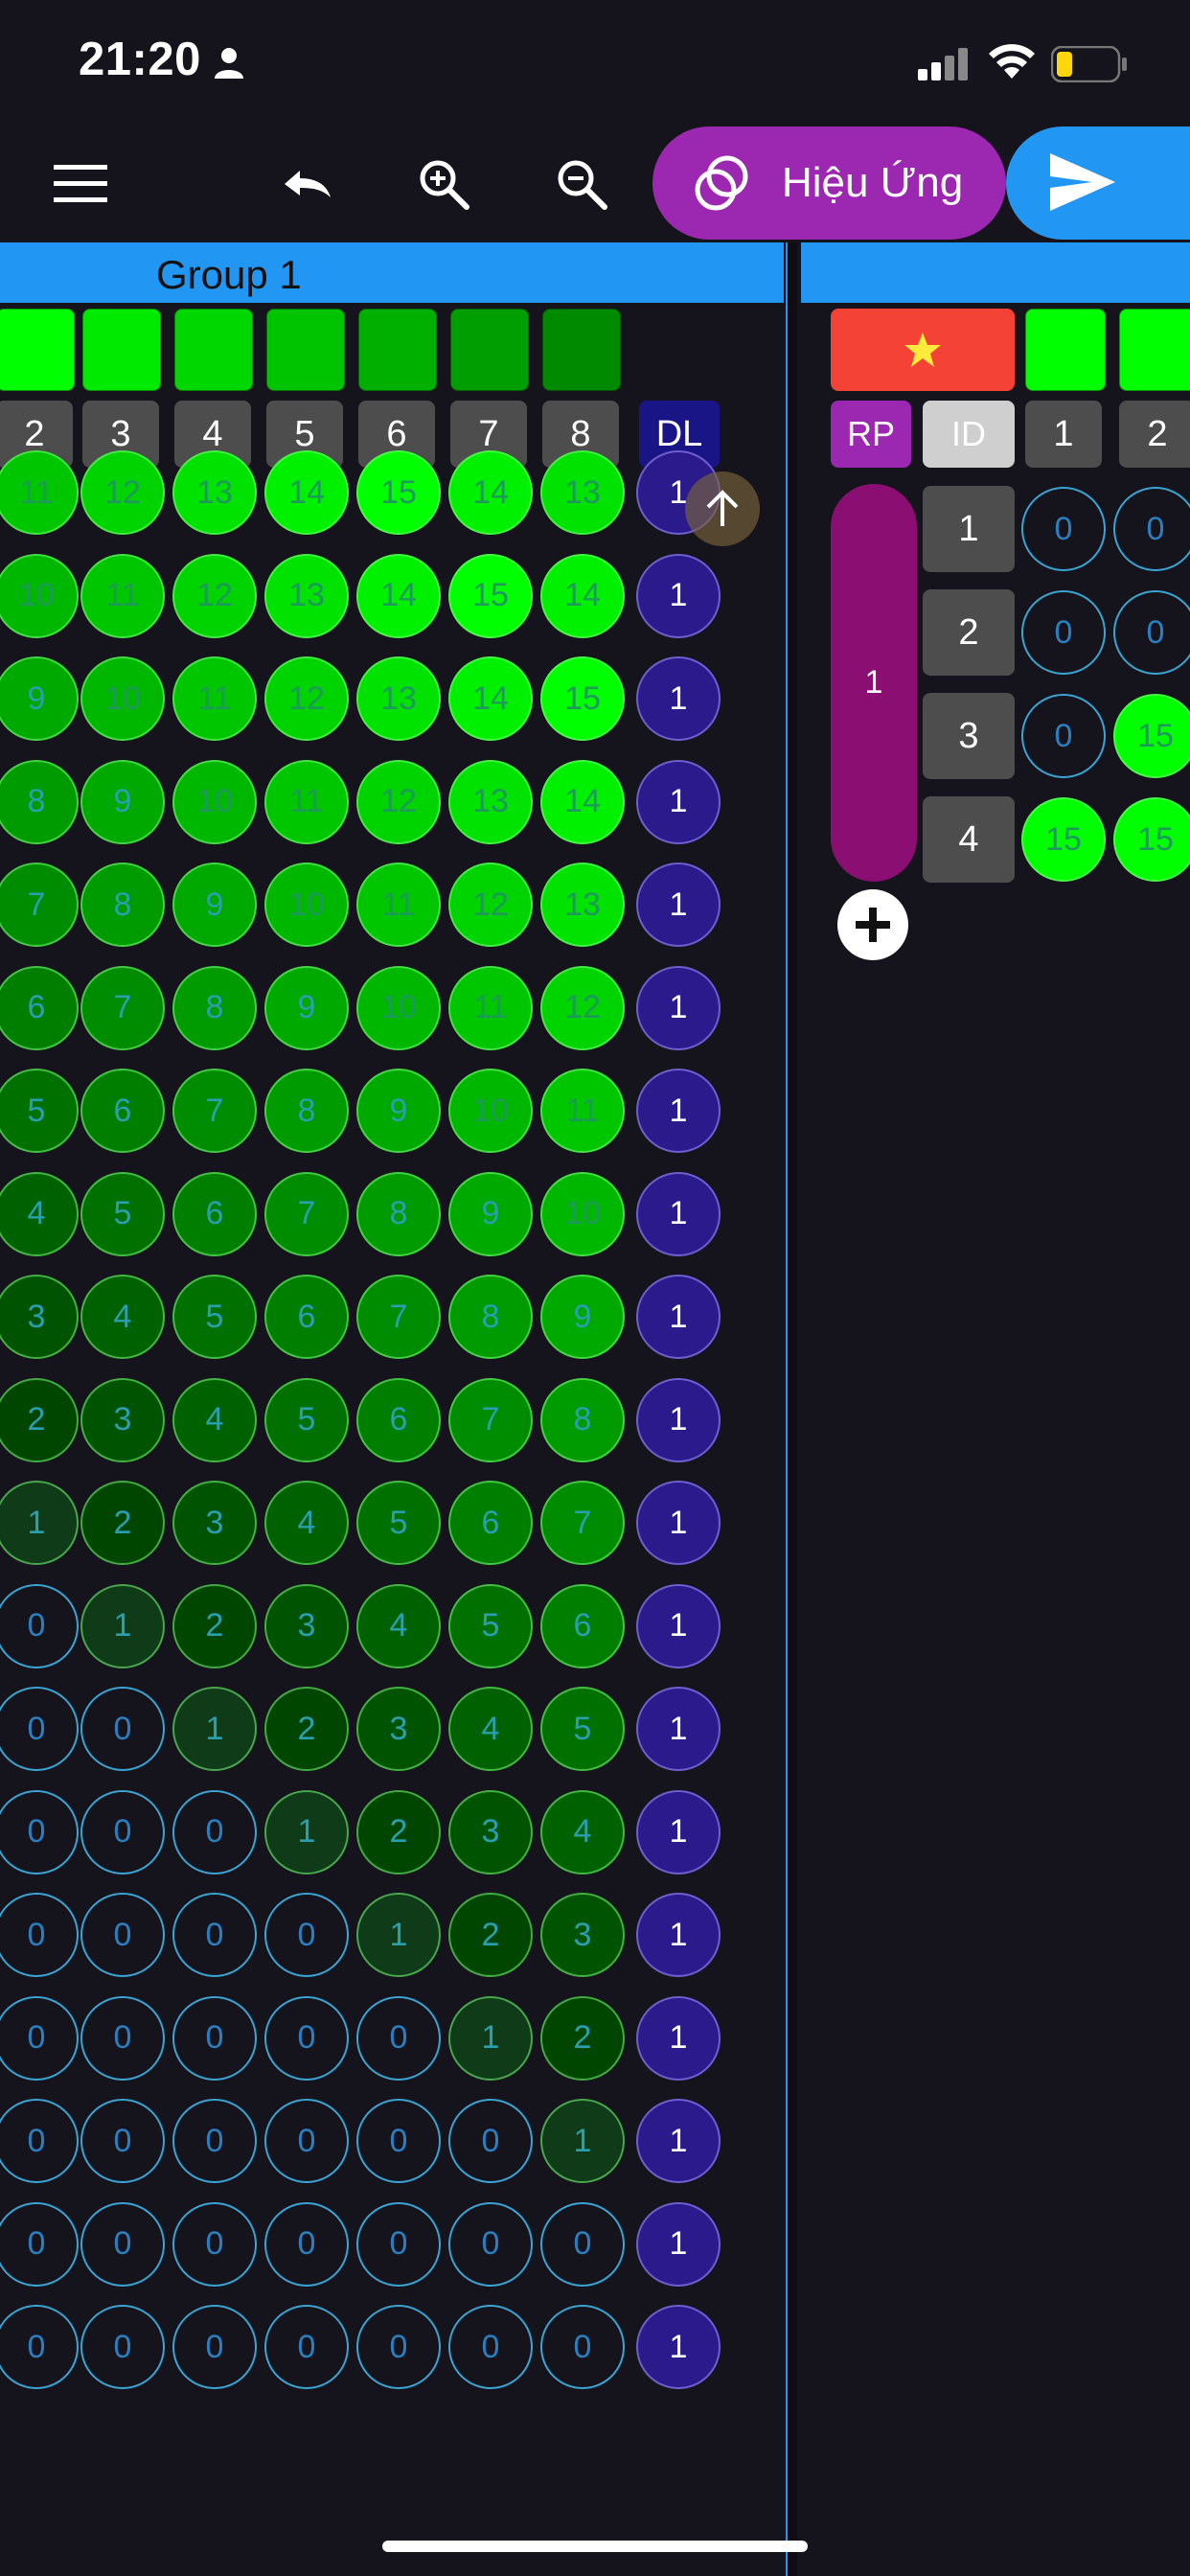  Describe the element at coordinates (871, 434) in the screenshot. I see `rp-button: RP` at that location.